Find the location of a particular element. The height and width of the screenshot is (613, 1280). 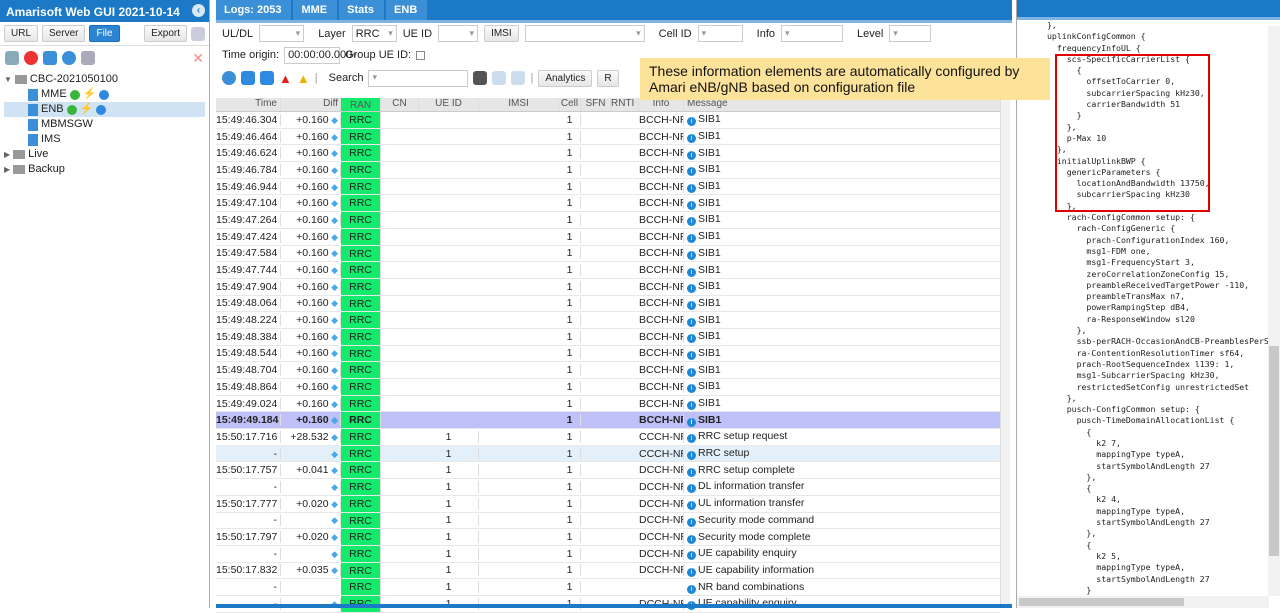

server-button: Server is located at coordinates (64, 33).